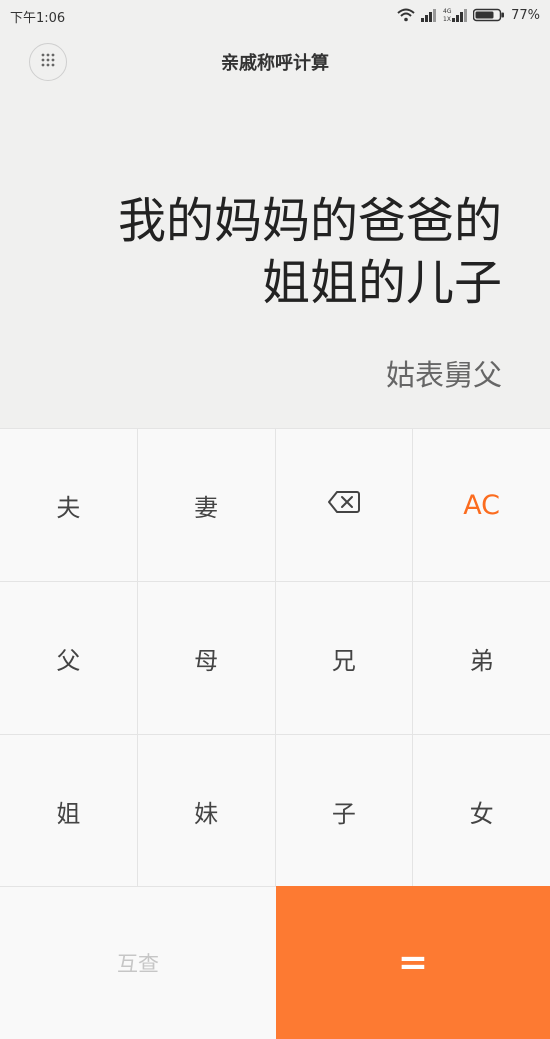 This screenshot has height=1039, width=550. Describe the element at coordinates (206, 810) in the screenshot. I see `key-younger-sister: 妹` at that location.